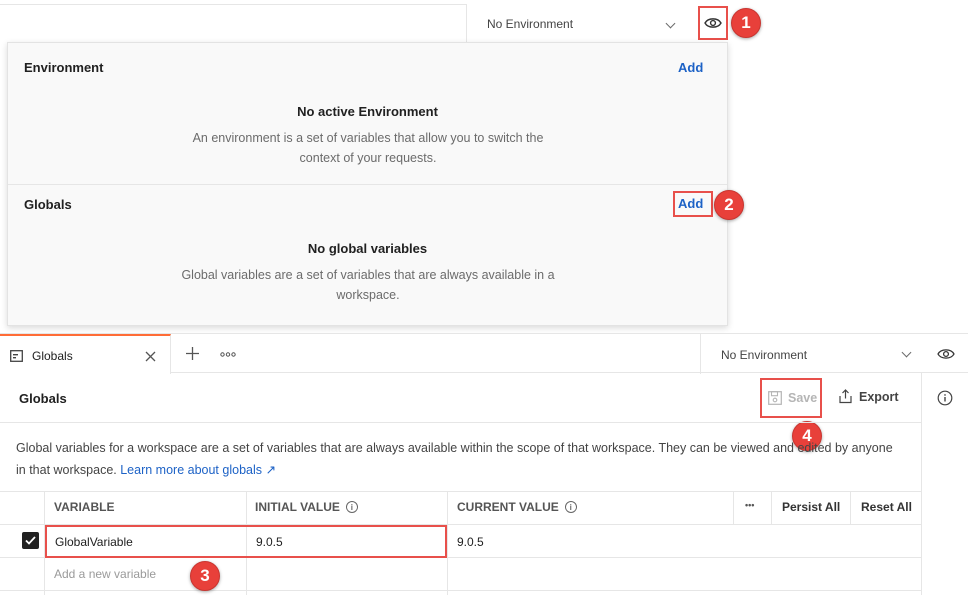 The image size is (968, 595). I want to click on tab-bar: Globals No Environment, so click(484, 353).